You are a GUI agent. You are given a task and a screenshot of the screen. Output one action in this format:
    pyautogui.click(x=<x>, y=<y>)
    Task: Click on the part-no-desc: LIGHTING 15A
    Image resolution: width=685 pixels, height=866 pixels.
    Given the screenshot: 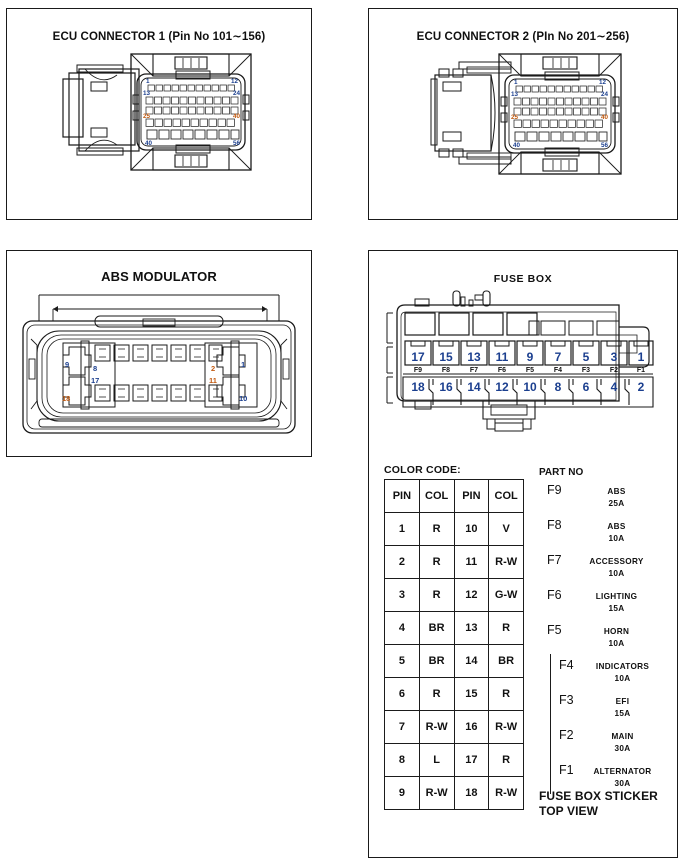 What is the action you would take?
    pyautogui.click(x=616, y=603)
    